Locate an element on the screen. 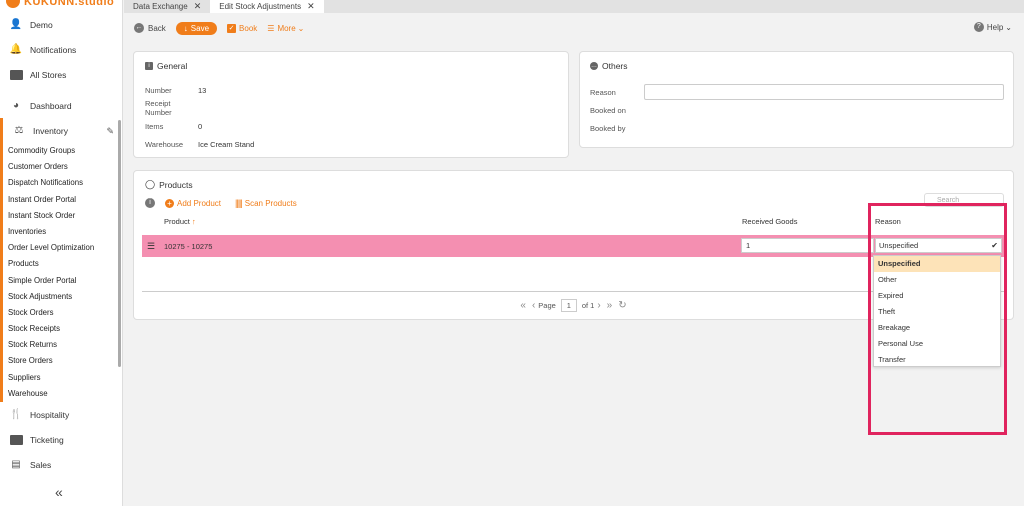 The width and height of the screenshot is (1024, 506). field-label: Items is located at coordinates (154, 126).